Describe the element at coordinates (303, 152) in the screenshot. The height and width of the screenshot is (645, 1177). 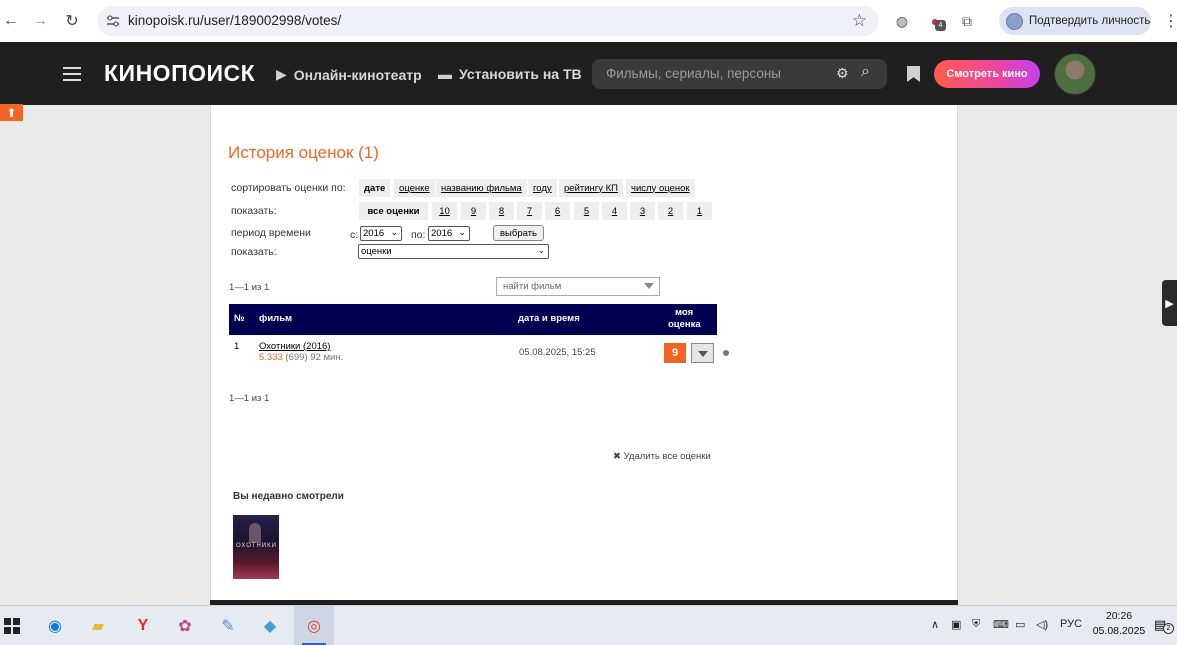
I see `page-title: История оценок (1)` at that location.